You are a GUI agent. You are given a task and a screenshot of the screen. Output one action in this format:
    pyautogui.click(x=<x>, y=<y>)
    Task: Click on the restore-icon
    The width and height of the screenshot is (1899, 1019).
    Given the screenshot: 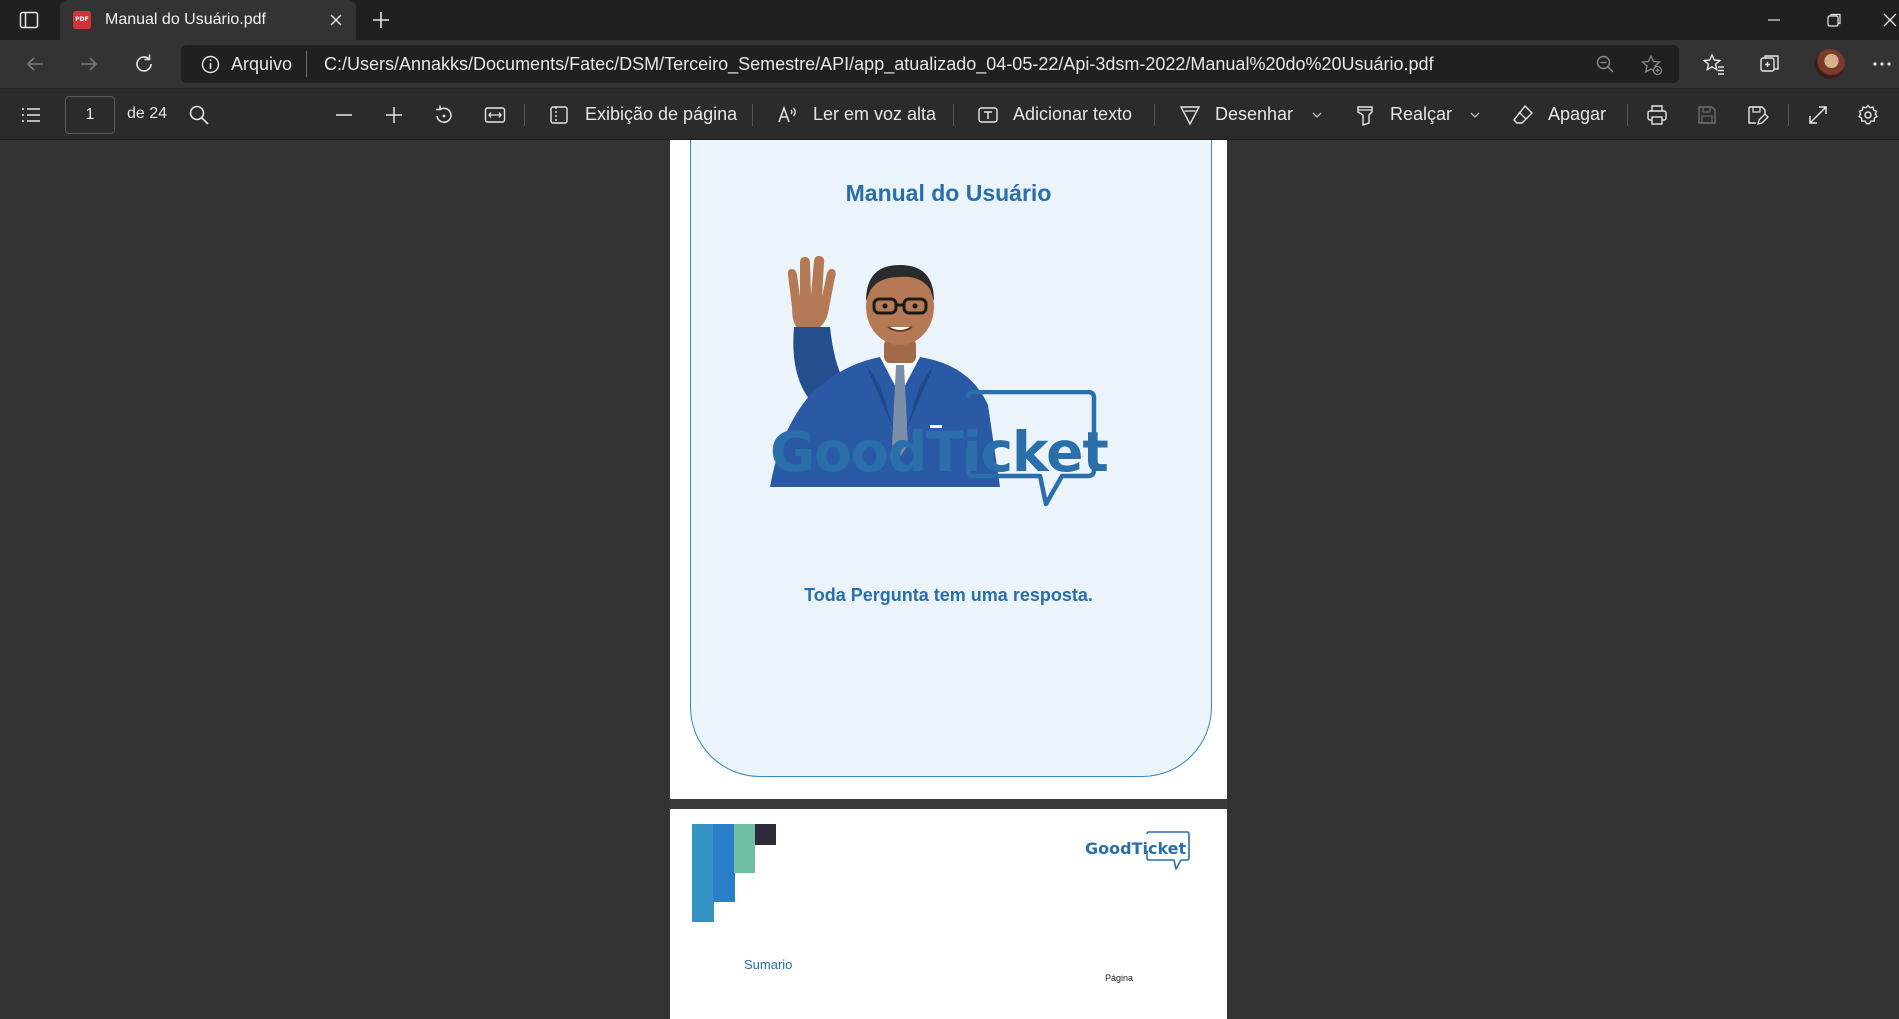 What is the action you would take?
    pyautogui.click(x=1834, y=20)
    